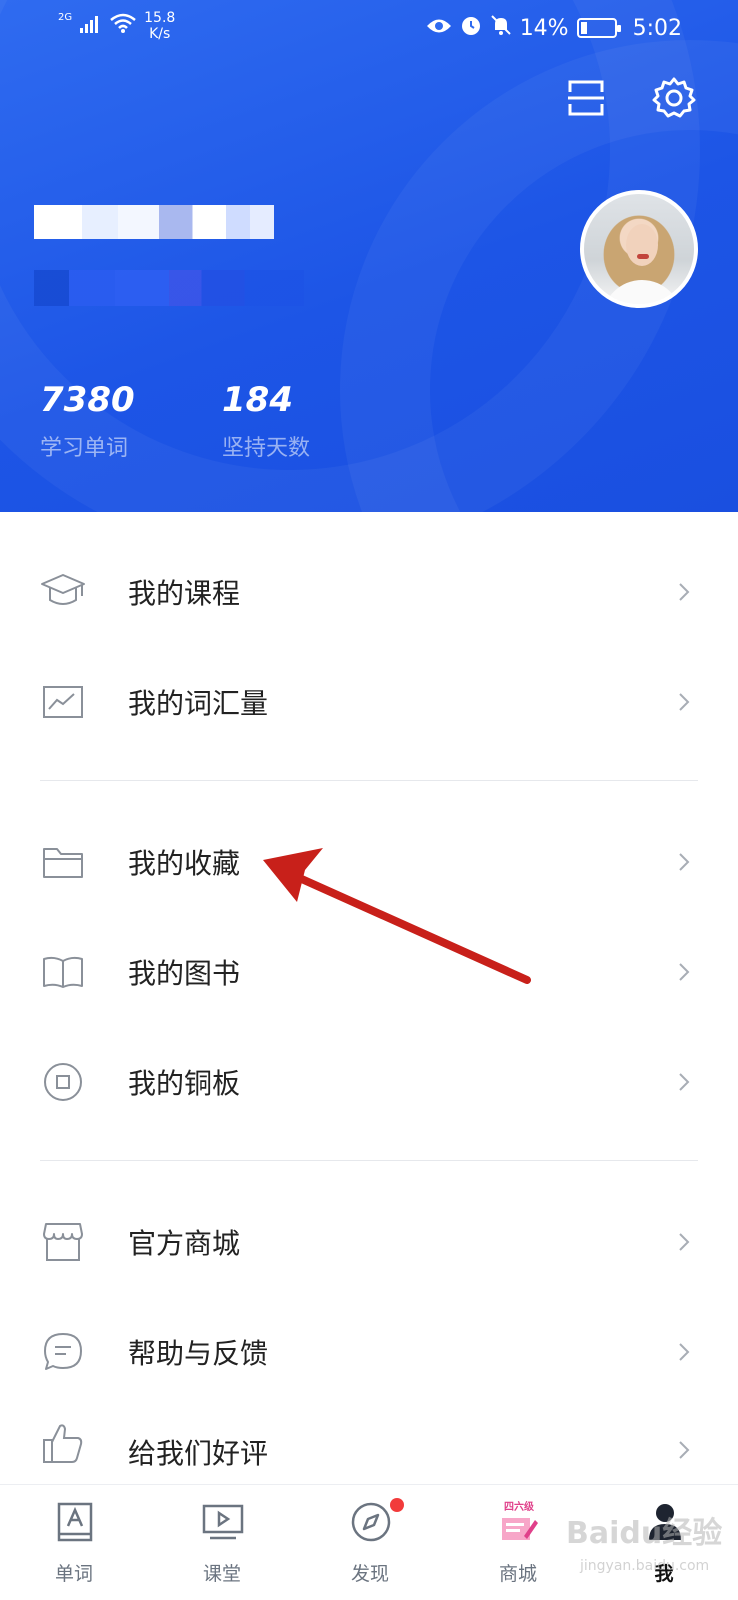  I want to click on battery-icon, so click(598, 28).